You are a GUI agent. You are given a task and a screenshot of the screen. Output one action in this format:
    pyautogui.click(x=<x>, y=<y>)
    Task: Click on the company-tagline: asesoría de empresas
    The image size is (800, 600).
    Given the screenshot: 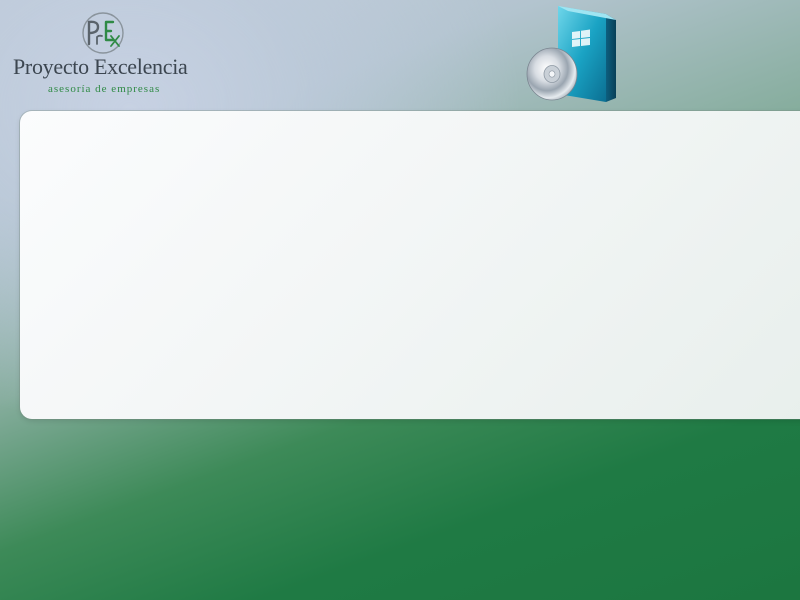 What is the action you would take?
    pyautogui.click(x=104, y=89)
    